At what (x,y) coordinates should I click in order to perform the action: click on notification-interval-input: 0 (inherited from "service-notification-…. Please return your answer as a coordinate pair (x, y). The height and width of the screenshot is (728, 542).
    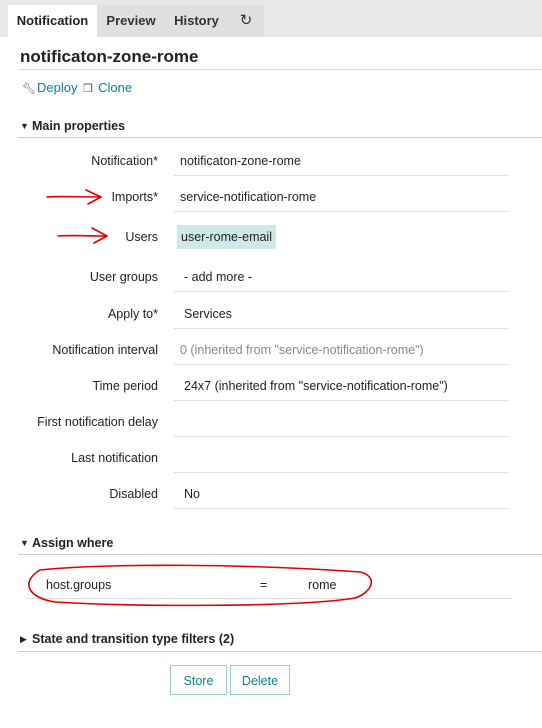
    Looking at the image, I should click on (341, 350).